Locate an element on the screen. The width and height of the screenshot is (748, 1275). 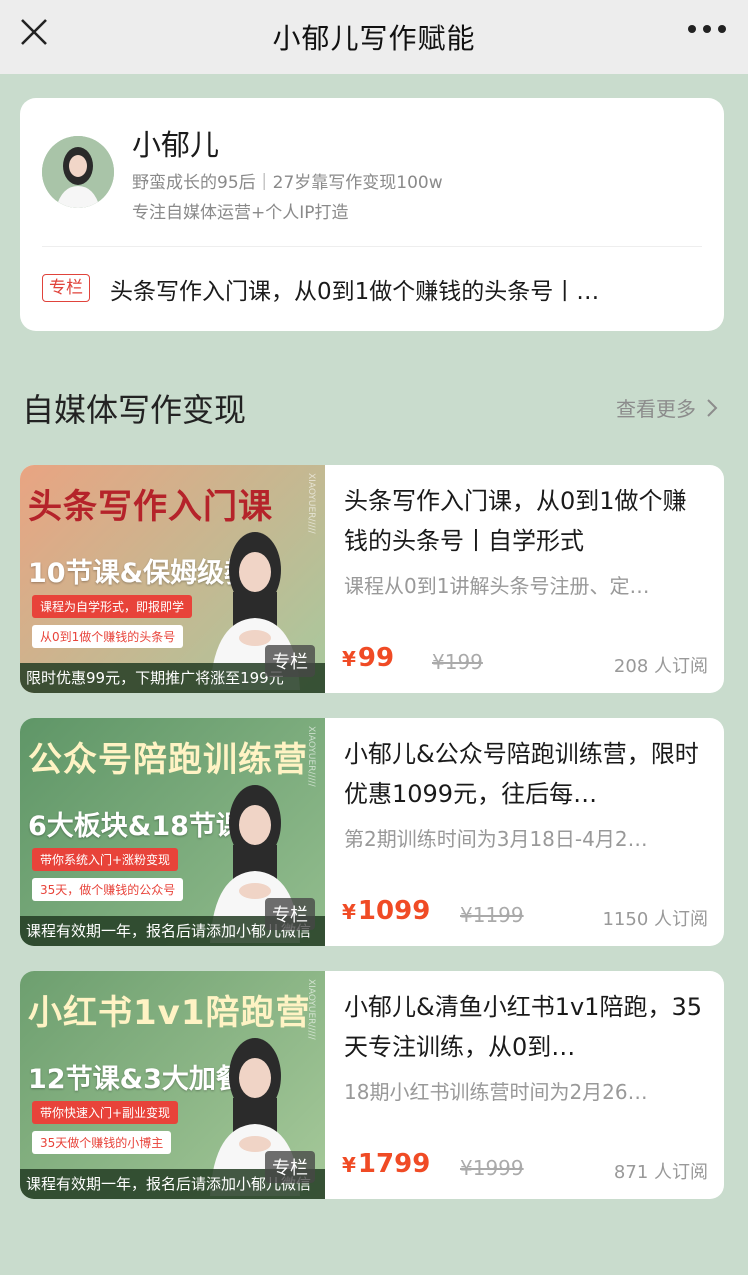
more-icon is located at coordinates (707, 29).